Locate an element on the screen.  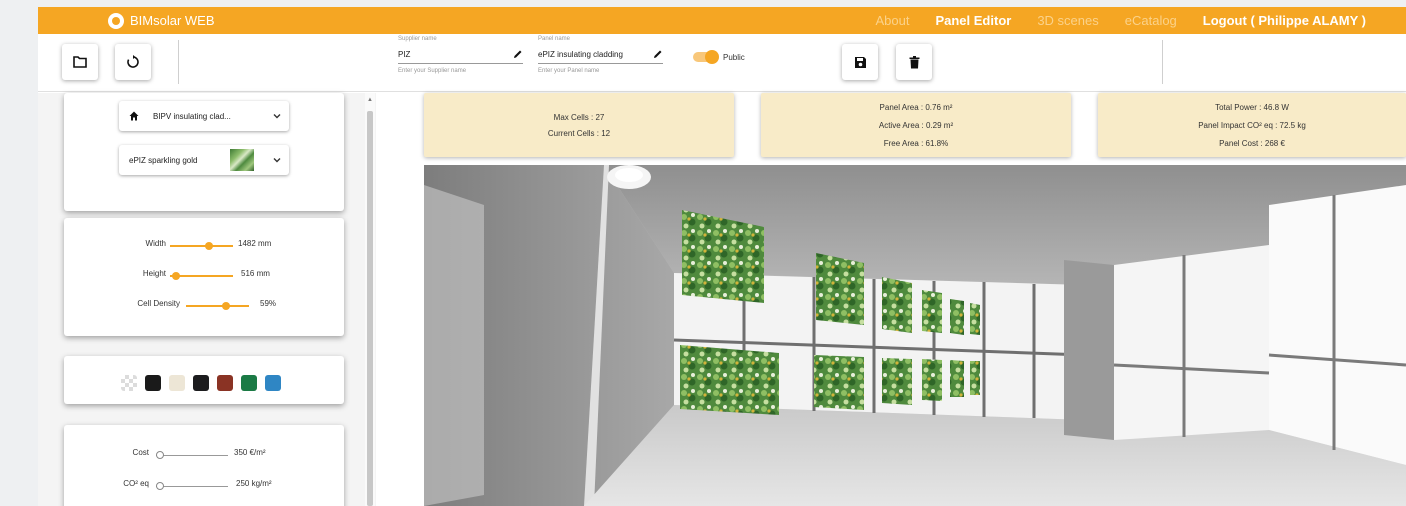
logo-icon is located at coordinates (116, 20).